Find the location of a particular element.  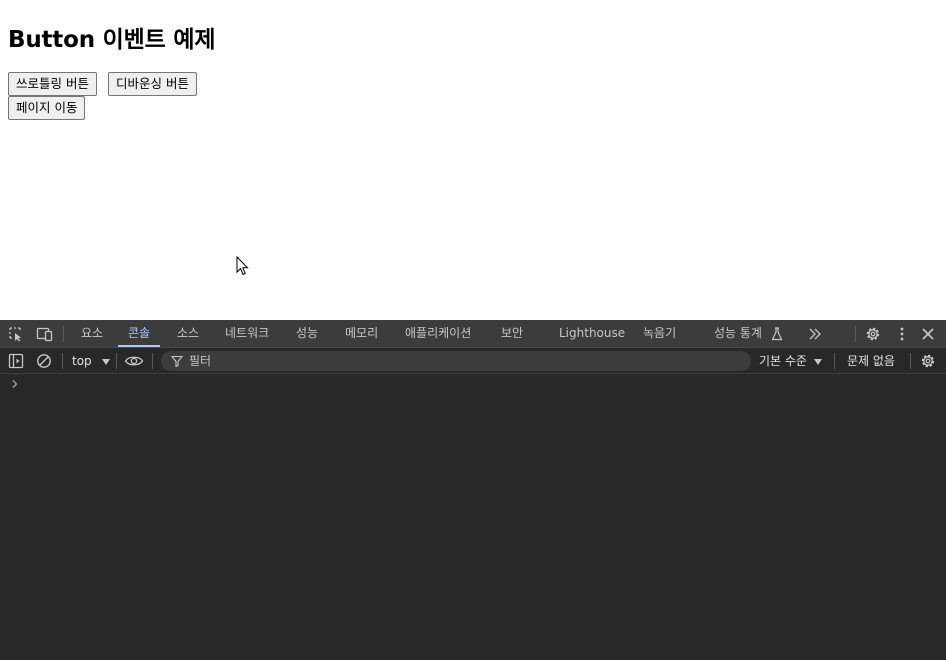

debounce-button: 디바운싱 버튼 is located at coordinates (152, 84).